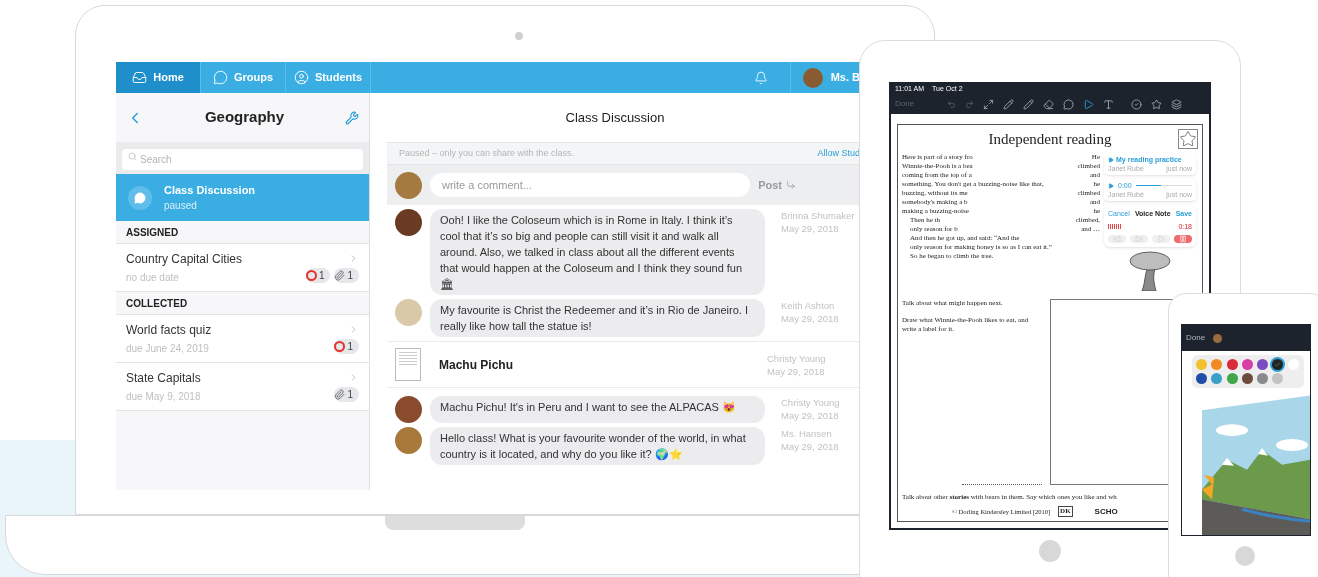 The width and height of the screenshot is (1318, 577). Describe the element at coordinates (590, 364) in the screenshot. I see `document-title: Machu Pichu` at that location.